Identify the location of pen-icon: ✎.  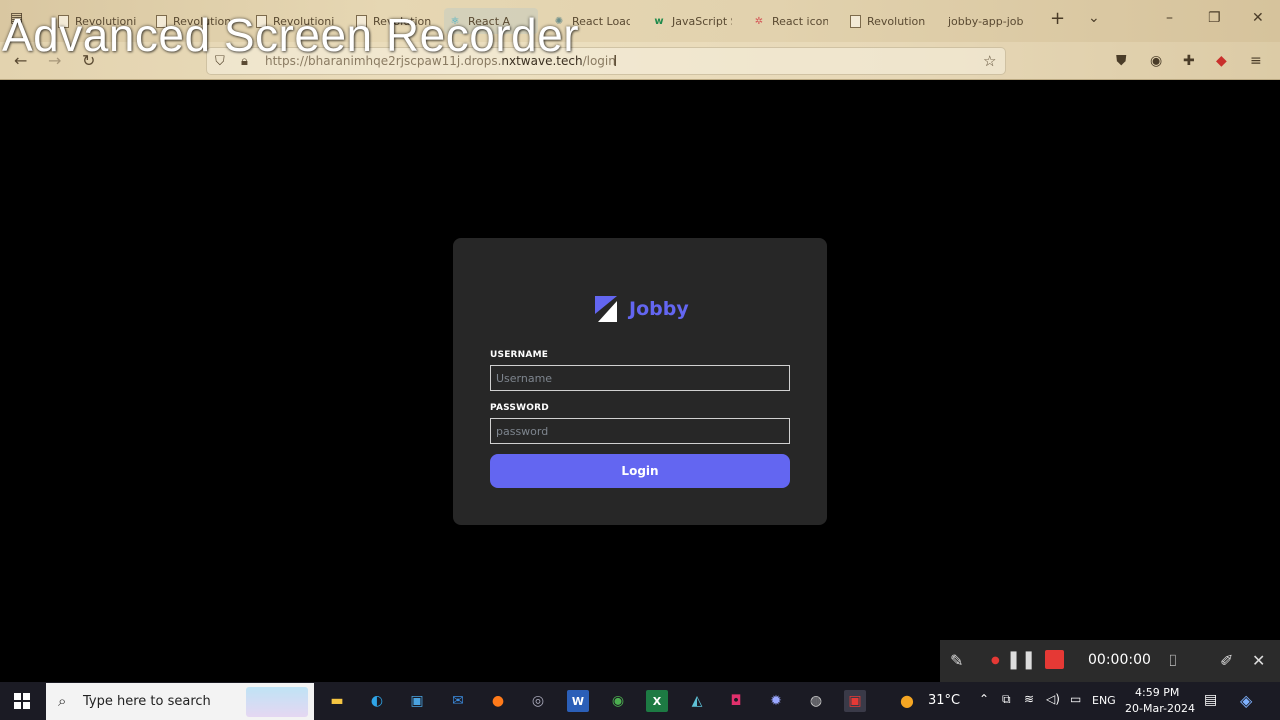
(956, 660).